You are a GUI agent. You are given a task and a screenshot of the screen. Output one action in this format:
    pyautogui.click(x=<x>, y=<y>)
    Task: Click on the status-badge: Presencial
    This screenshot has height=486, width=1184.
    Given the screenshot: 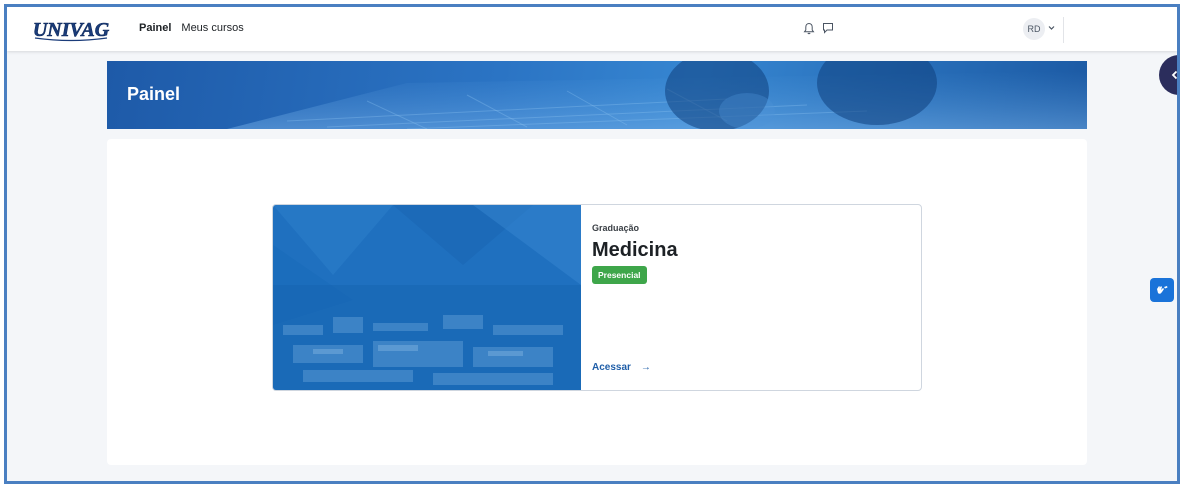 What is the action you would take?
    pyautogui.click(x=619, y=275)
    